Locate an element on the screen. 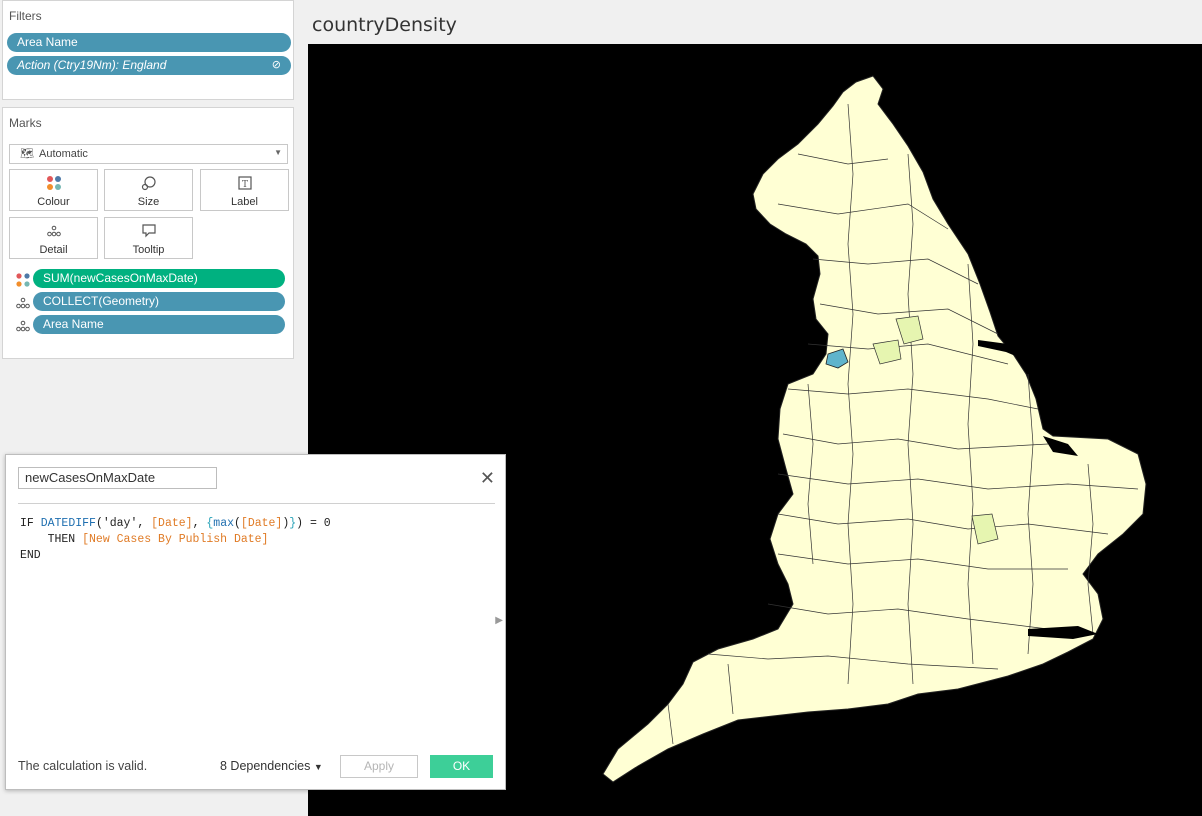 The image size is (1202, 816). dependencies-dropdown: 8 Dependencies ▼ is located at coordinates (271, 766).